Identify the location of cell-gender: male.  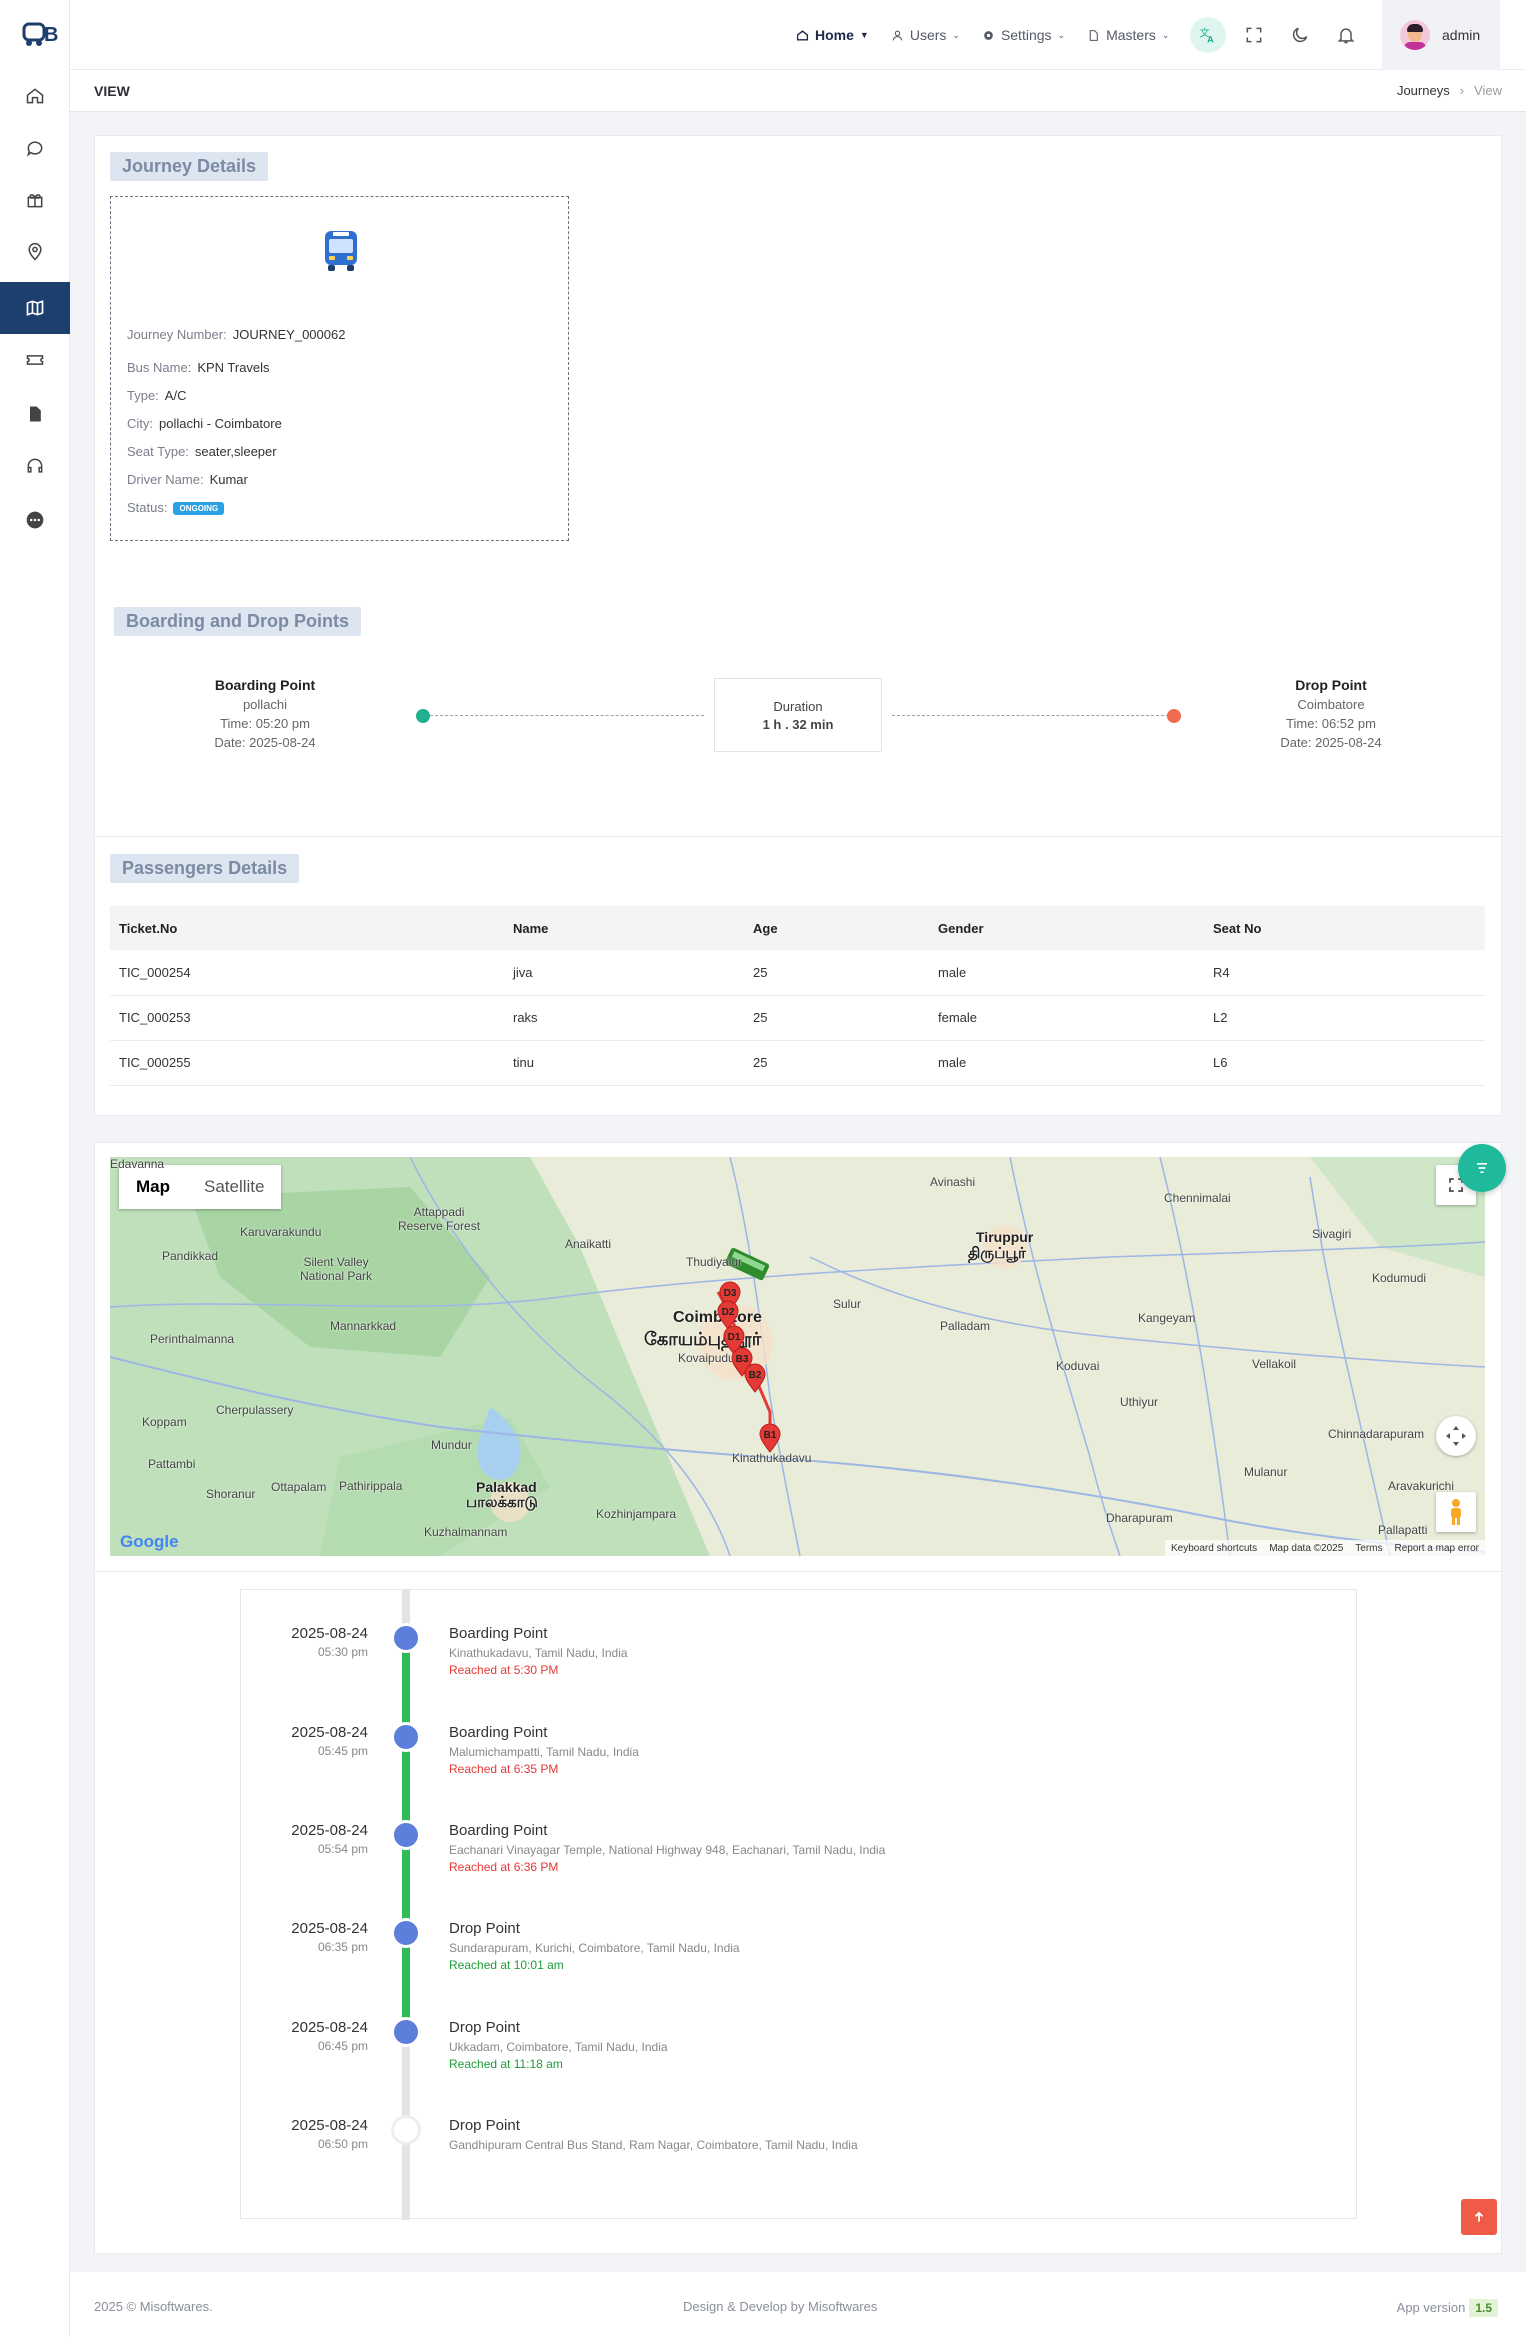
(1066, 1063).